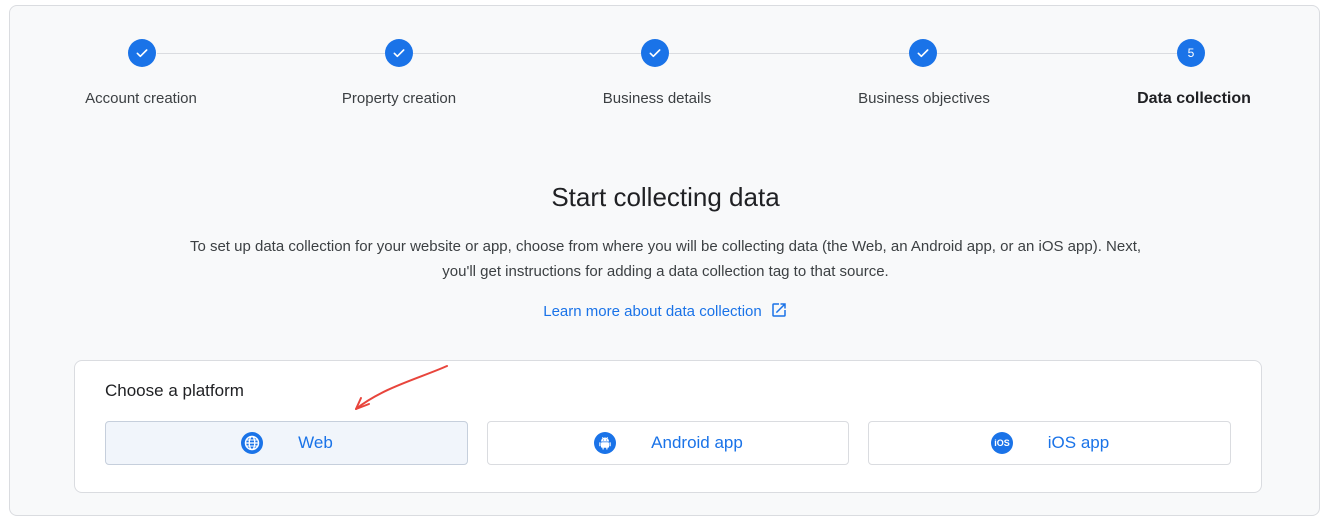  Describe the element at coordinates (252, 443) in the screenshot. I see `globe-icon` at that location.